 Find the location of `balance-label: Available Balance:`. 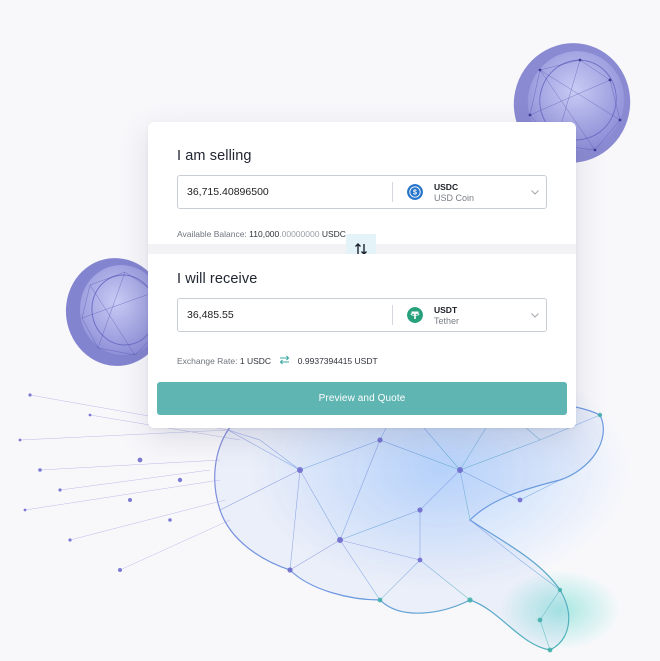

balance-label: Available Balance: is located at coordinates (212, 234).